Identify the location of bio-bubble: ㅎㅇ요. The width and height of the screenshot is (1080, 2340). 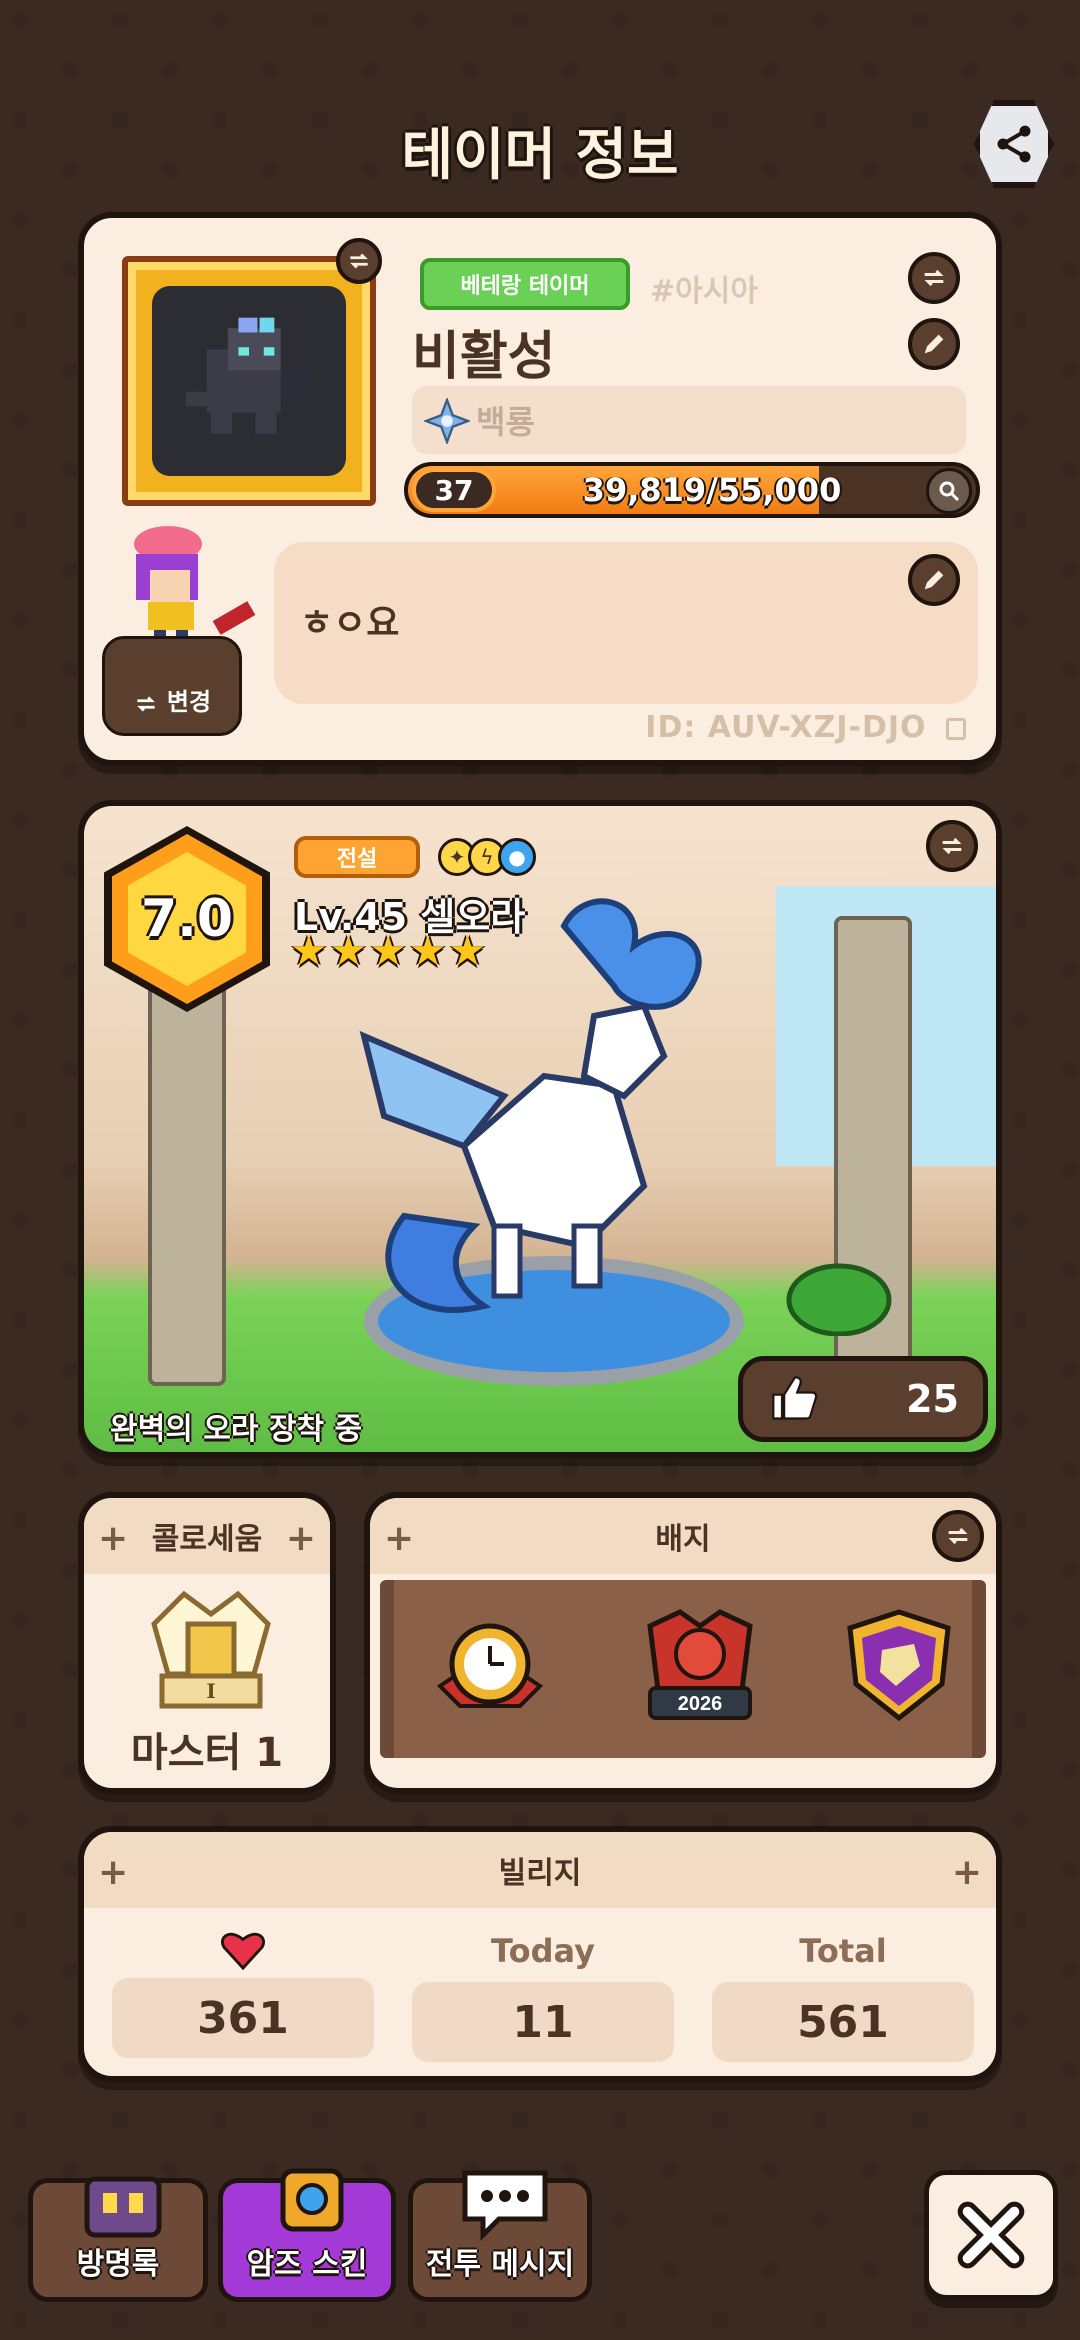
(626, 623).